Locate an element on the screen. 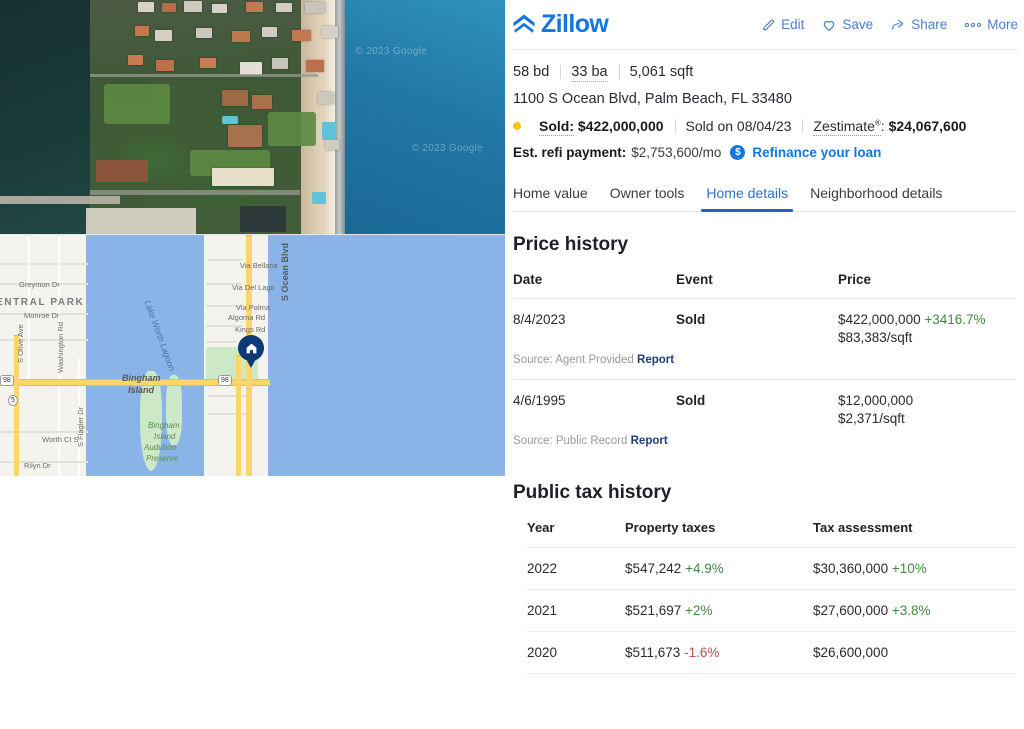 The image size is (1024, 729). map-label: Algoma Rd is located at coordinates (247, 317).